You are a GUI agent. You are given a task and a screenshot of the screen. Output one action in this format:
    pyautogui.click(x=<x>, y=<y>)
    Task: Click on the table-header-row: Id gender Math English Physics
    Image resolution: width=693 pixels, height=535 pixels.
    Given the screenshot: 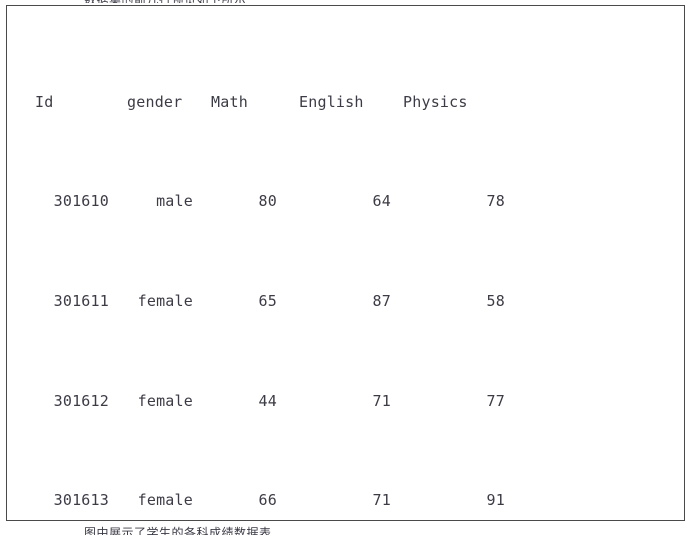 What is the action you would take?
    pyautogui.click(x=345, y=102)
    